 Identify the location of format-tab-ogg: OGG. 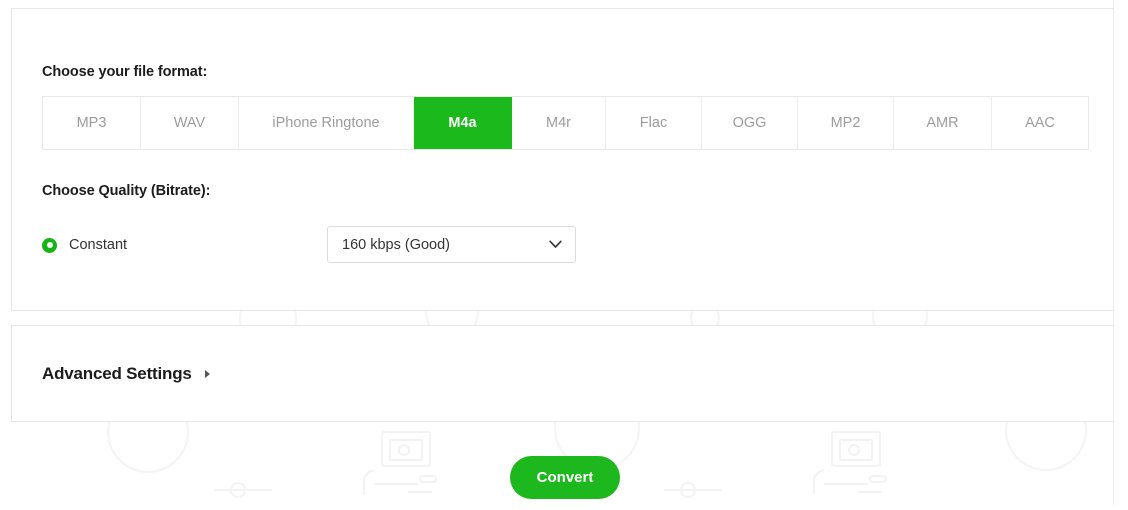
(750, 123).